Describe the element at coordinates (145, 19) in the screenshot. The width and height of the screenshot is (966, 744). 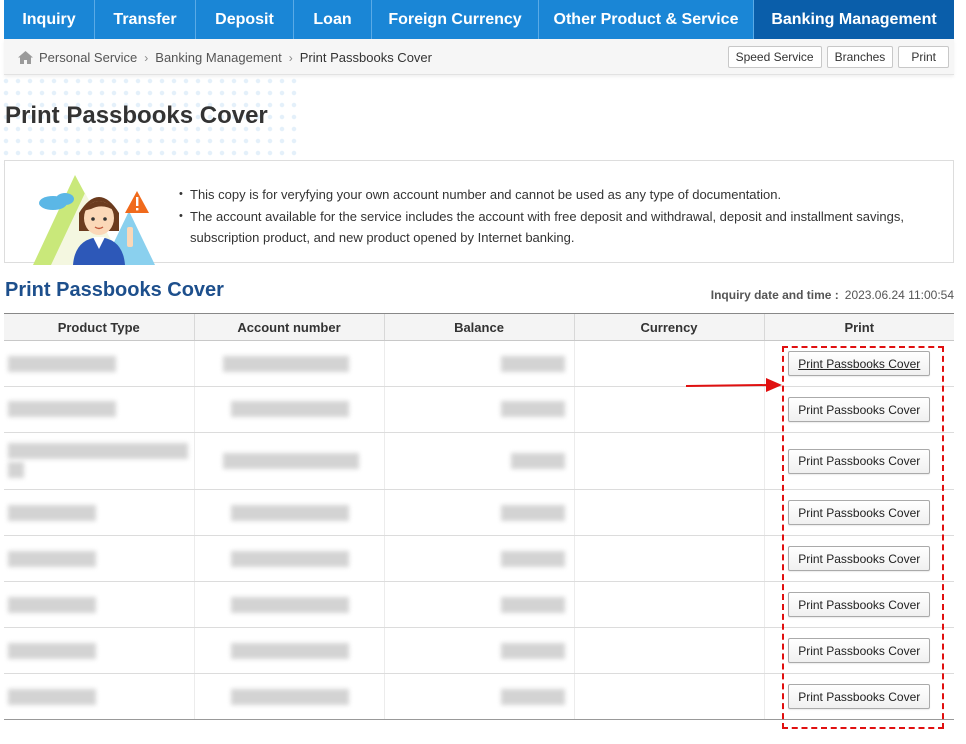
I see `nav-transfer: Transfer` at that location.